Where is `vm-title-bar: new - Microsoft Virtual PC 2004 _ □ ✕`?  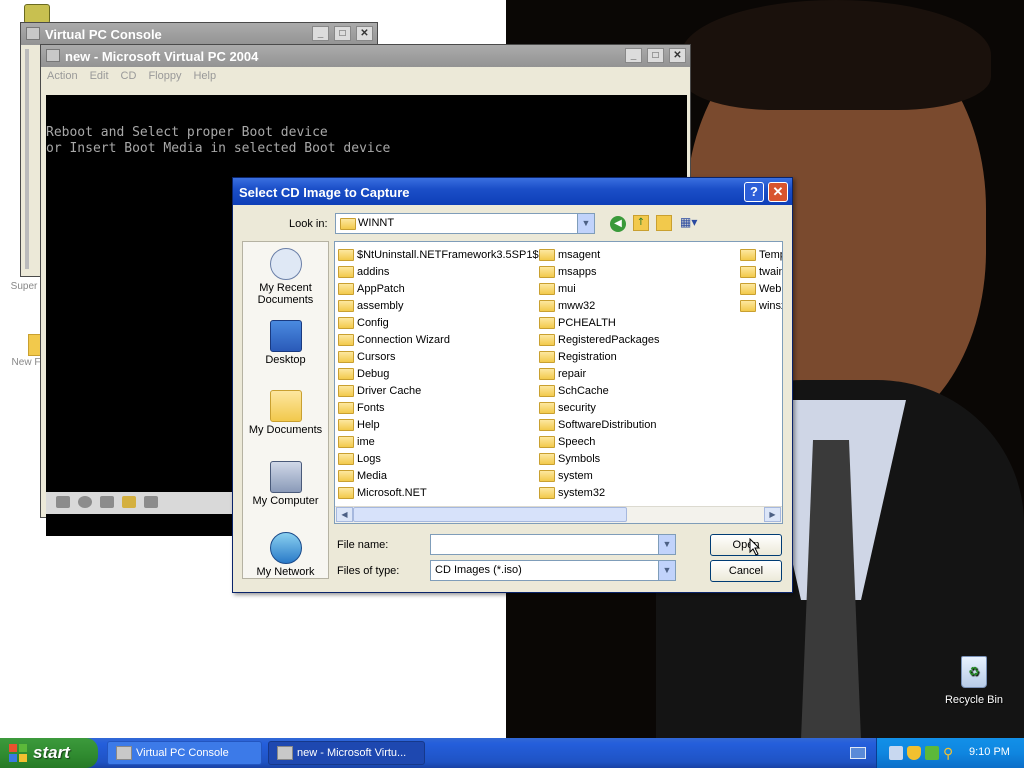
vm-title-bar: new - Microsoft Virtual PC 2004 _ □ ✕ is located at coordinates (365, 56).